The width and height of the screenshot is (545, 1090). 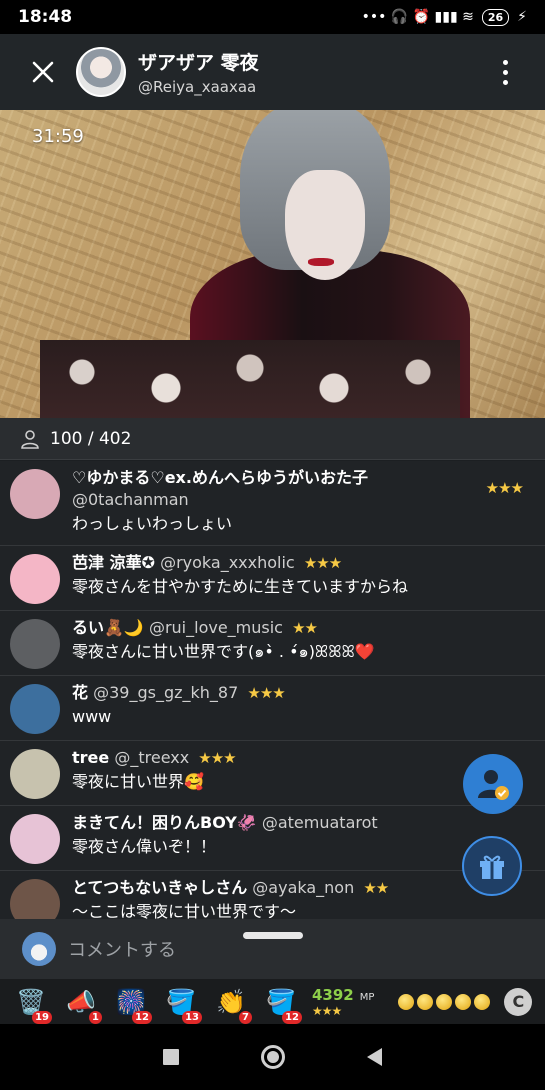 What do you see at coordinates (198, 63) in the screenshot?
I see `streamer-name: ザアザア 零夜` at bounding box center [198, 63].